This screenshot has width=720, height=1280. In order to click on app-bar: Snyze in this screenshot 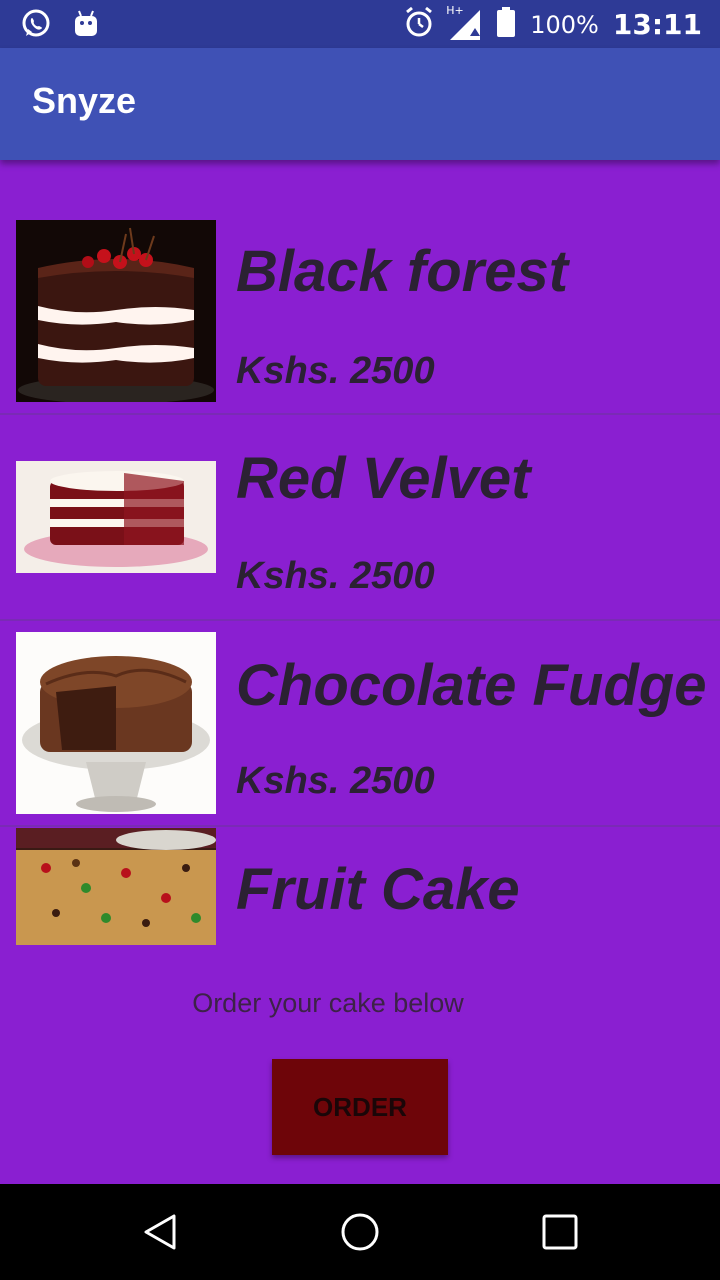, I will do `click(360, 104)`.